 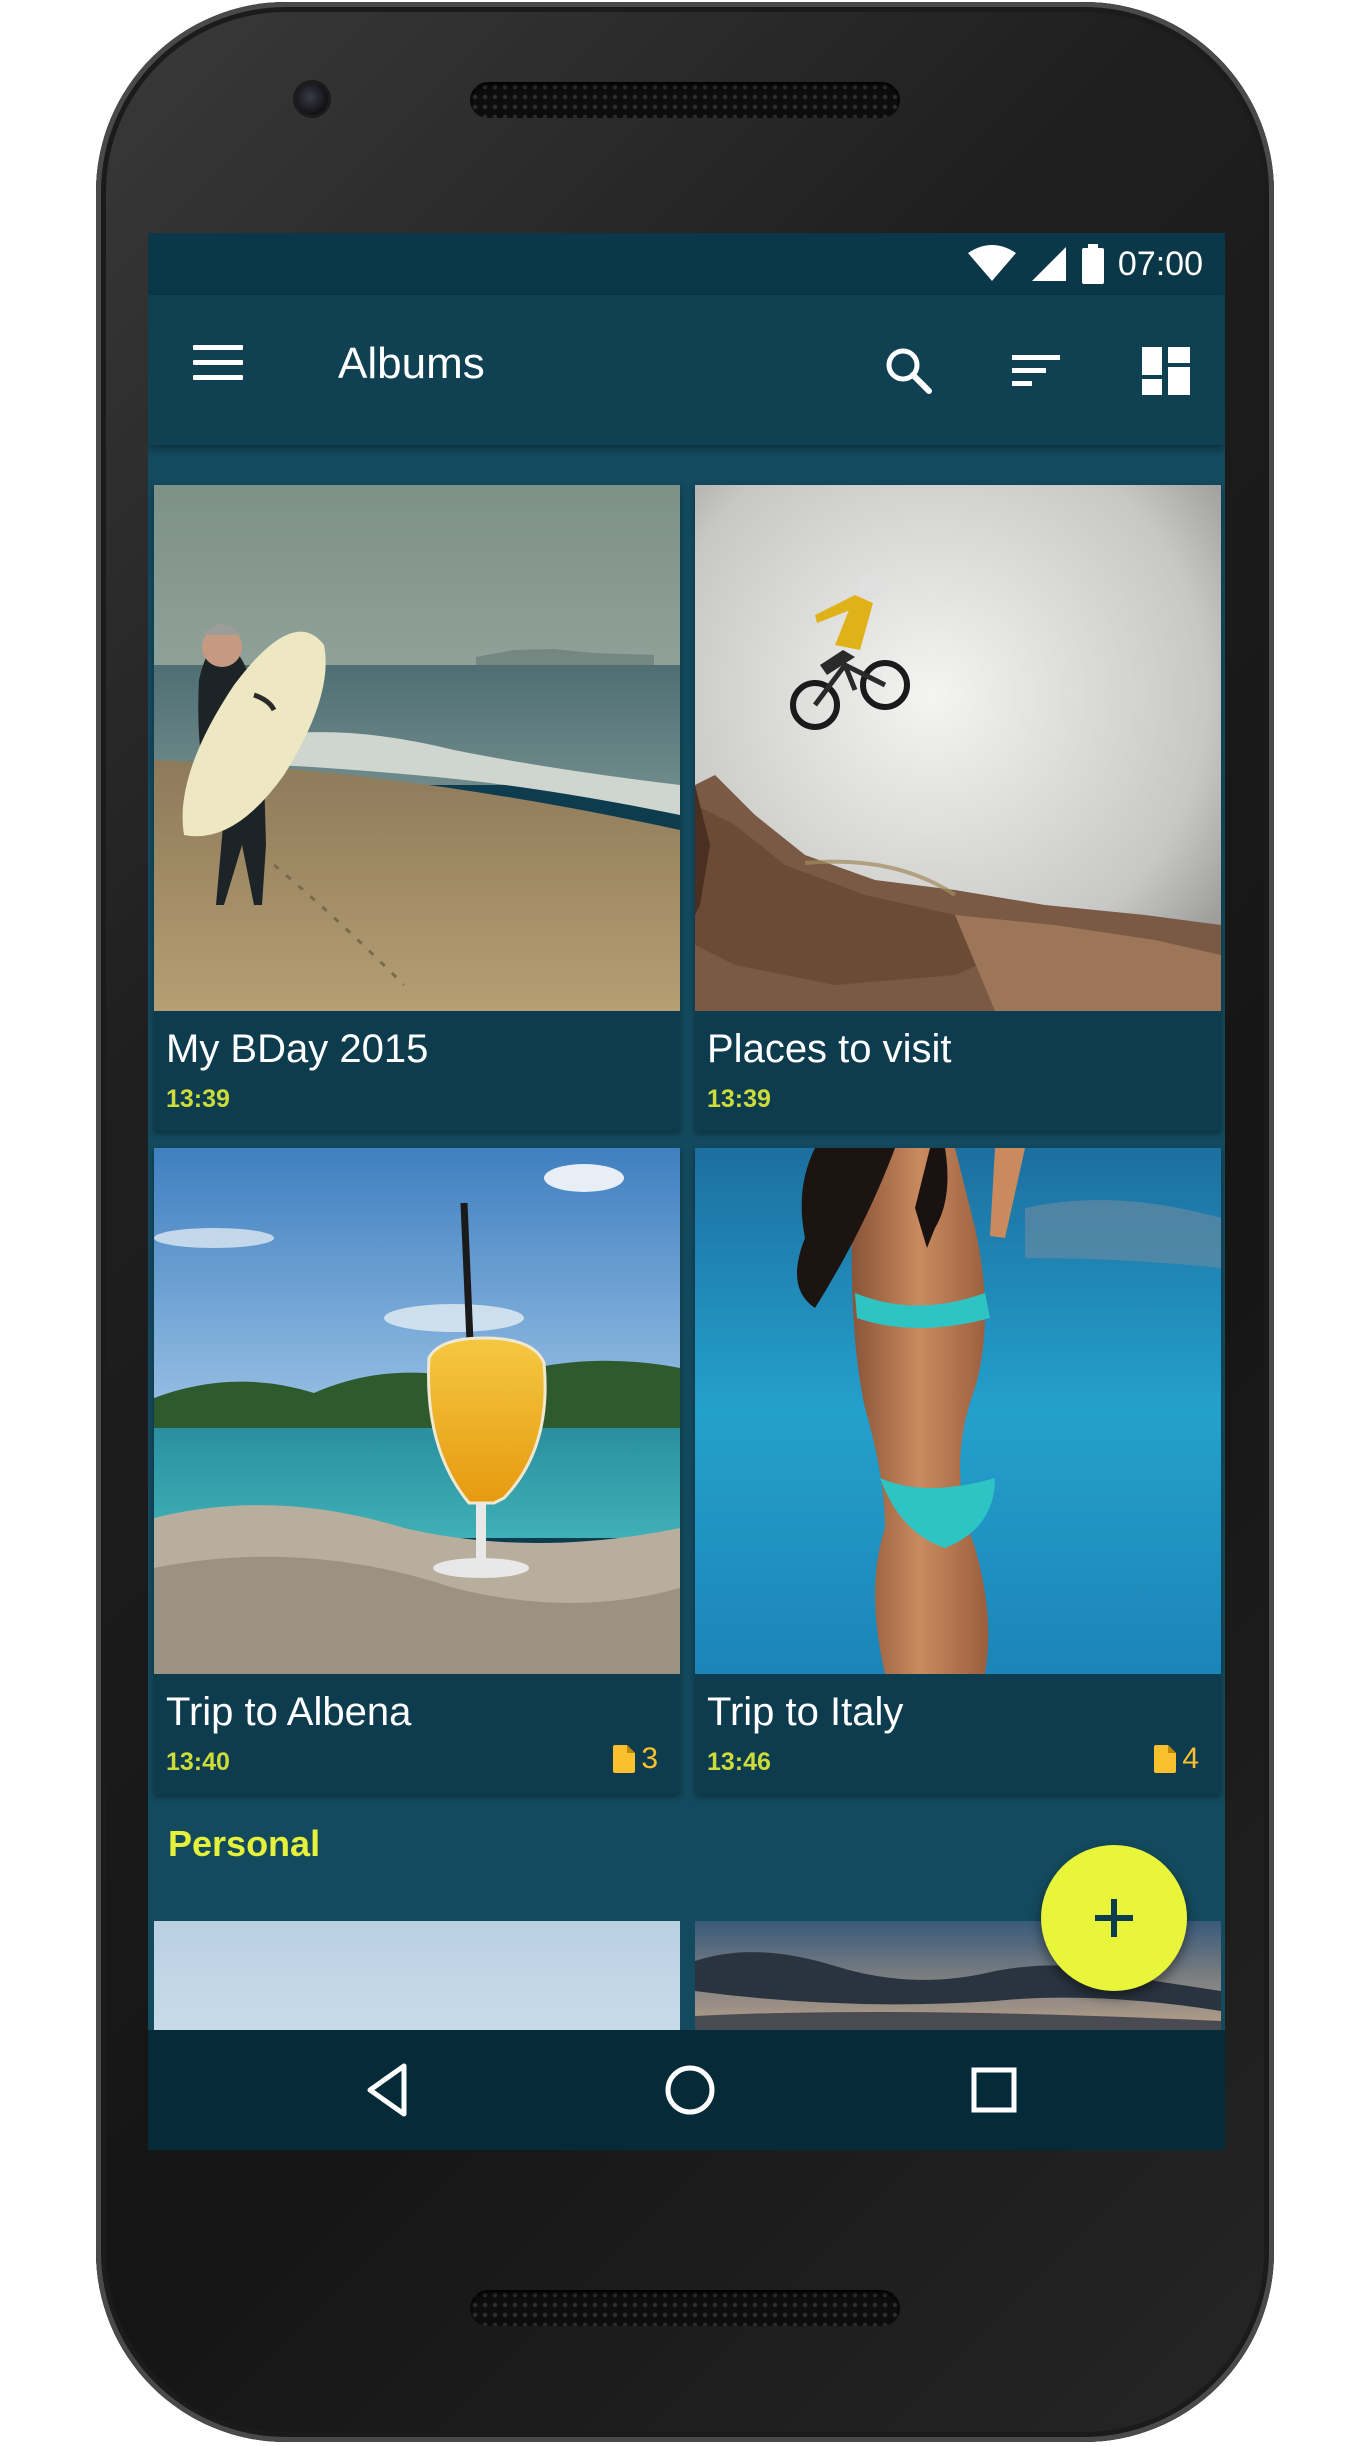 I want to click on photo-count-value: 4, so click(x=1190, y=1758).